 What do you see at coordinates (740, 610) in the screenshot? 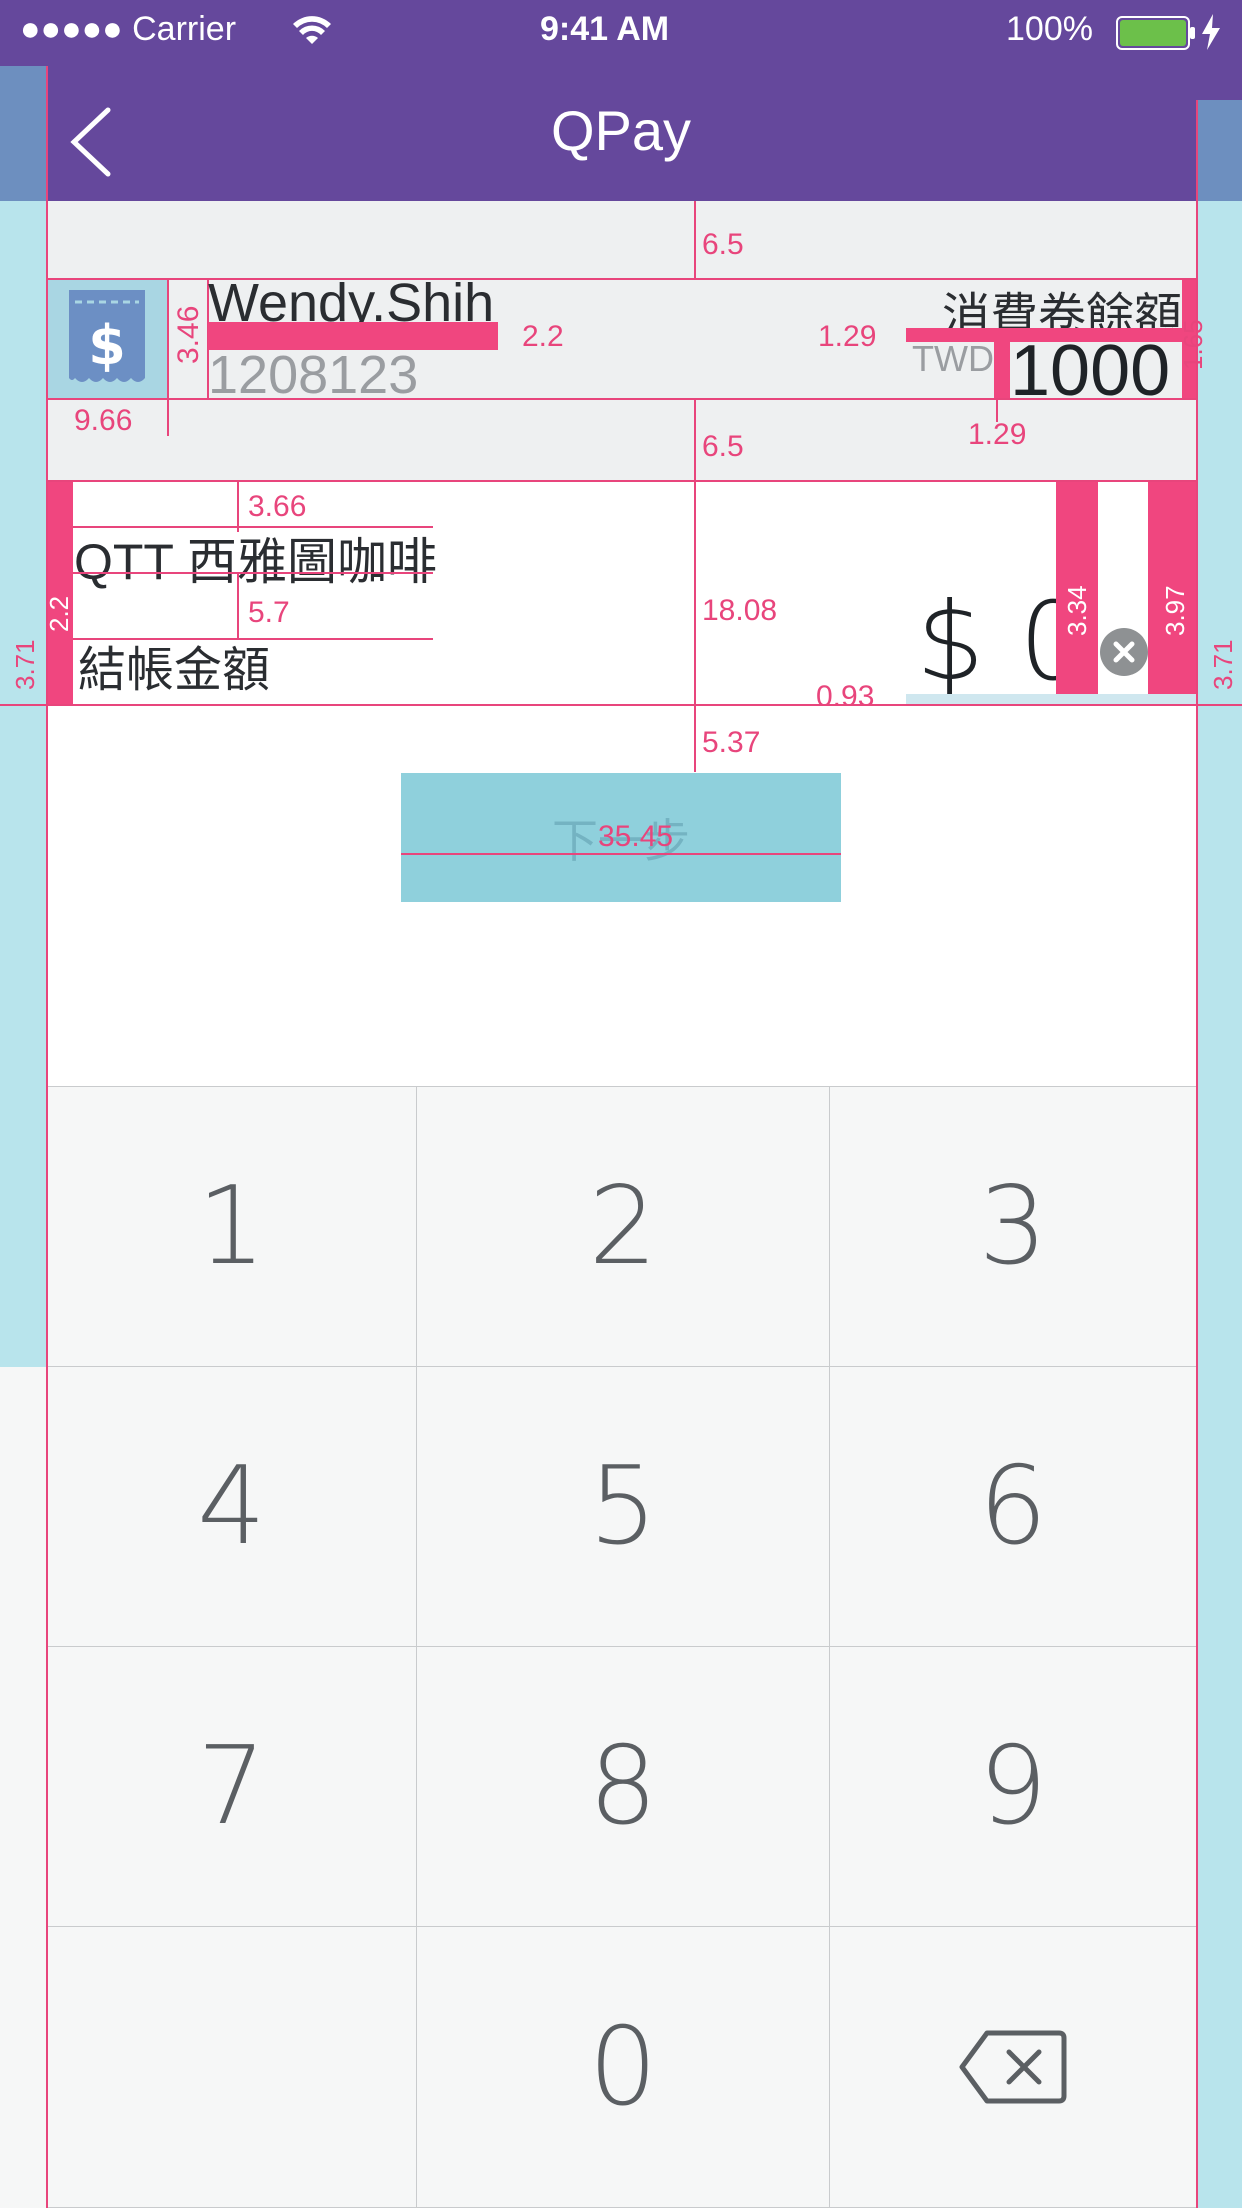
I see `spacing-label: 18.08` at bounding box center [740, 610].